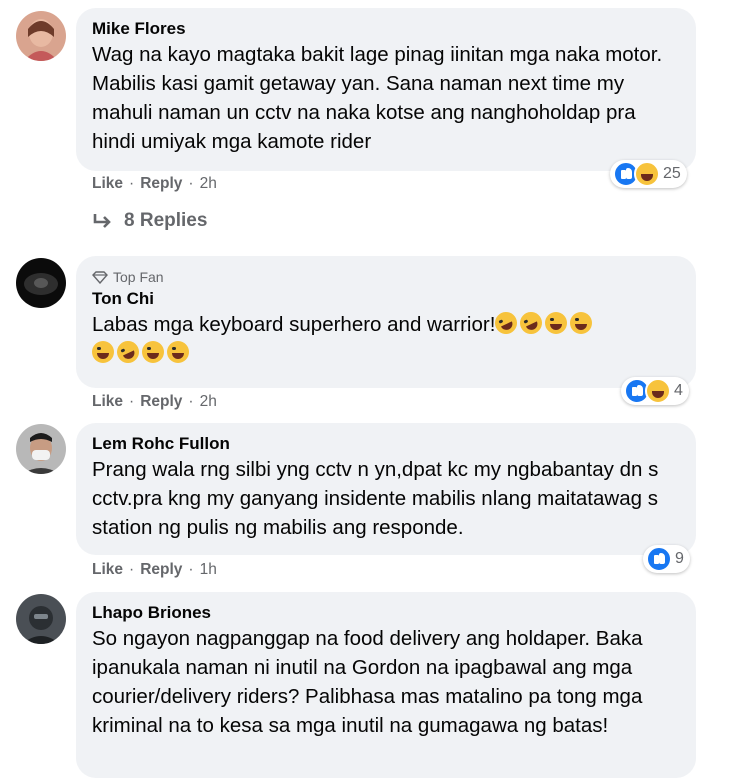 The height and width of the screenshot is (781, 750). What do you see at coordinates (138, 277) in the screenshot?
I see `badge-label: Top Fan` at bounding box center [138, 277].